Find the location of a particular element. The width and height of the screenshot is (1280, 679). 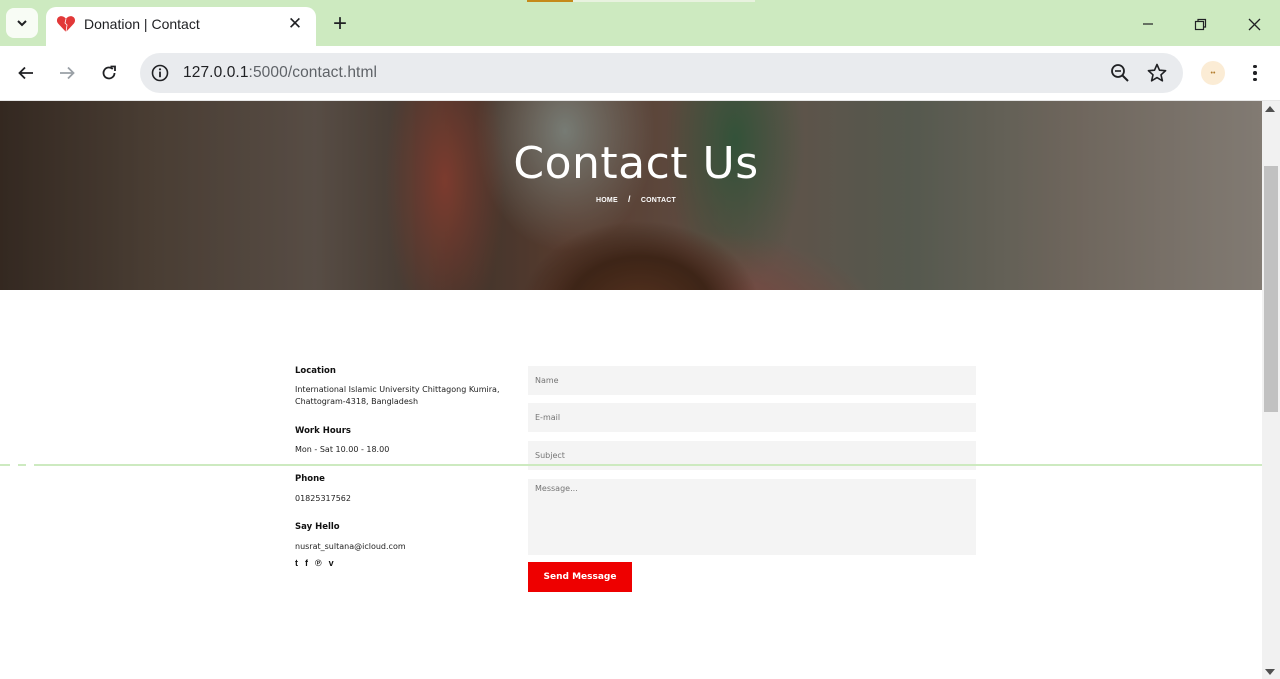

restore-icon is located at coordinates (1200, 24).